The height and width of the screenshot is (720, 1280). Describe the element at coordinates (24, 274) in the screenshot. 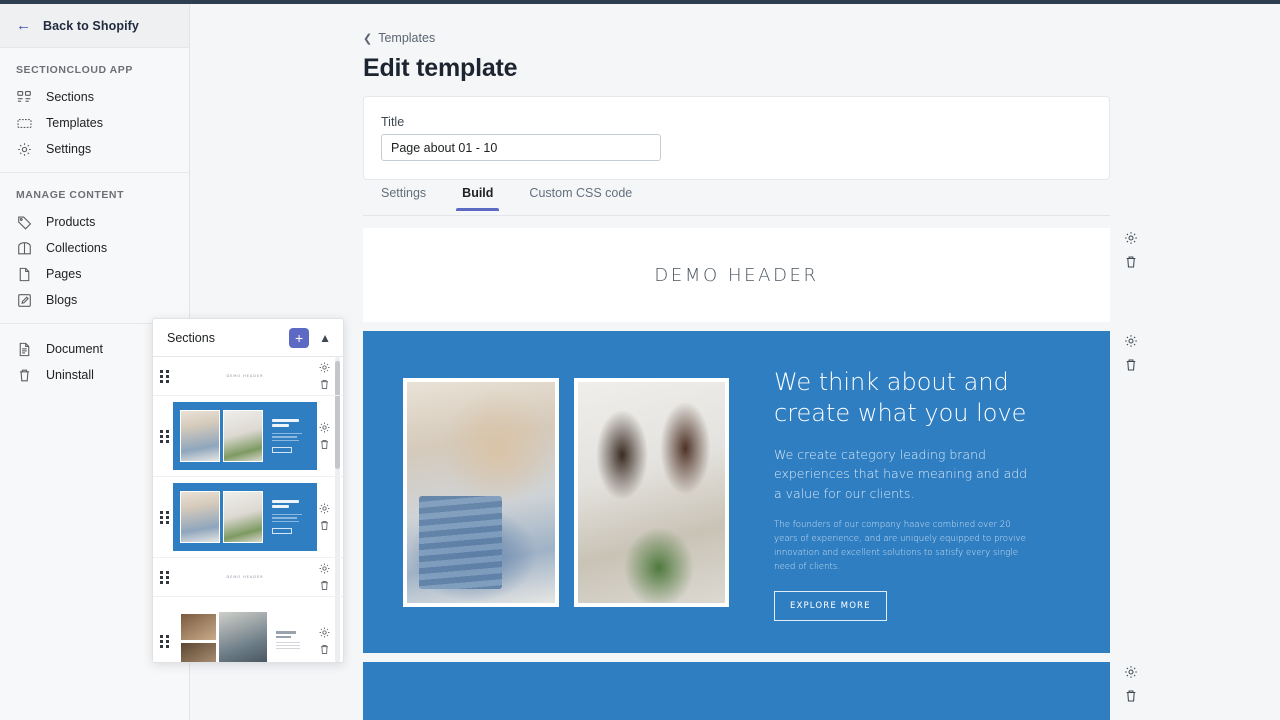

I see `page-icon` at that location.